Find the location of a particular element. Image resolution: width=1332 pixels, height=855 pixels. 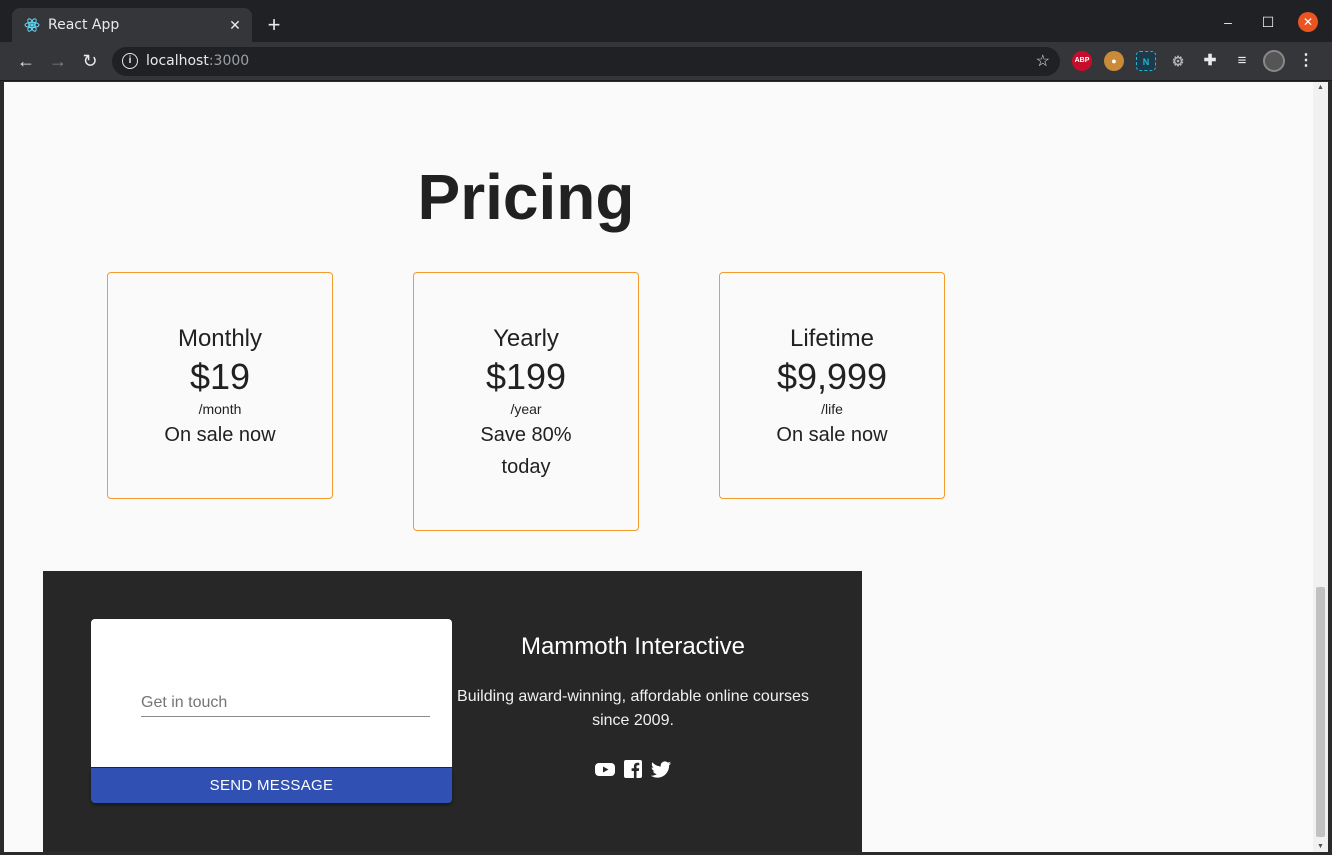

maximize-window-button: ☐ is located at coordinates (1268, 22).